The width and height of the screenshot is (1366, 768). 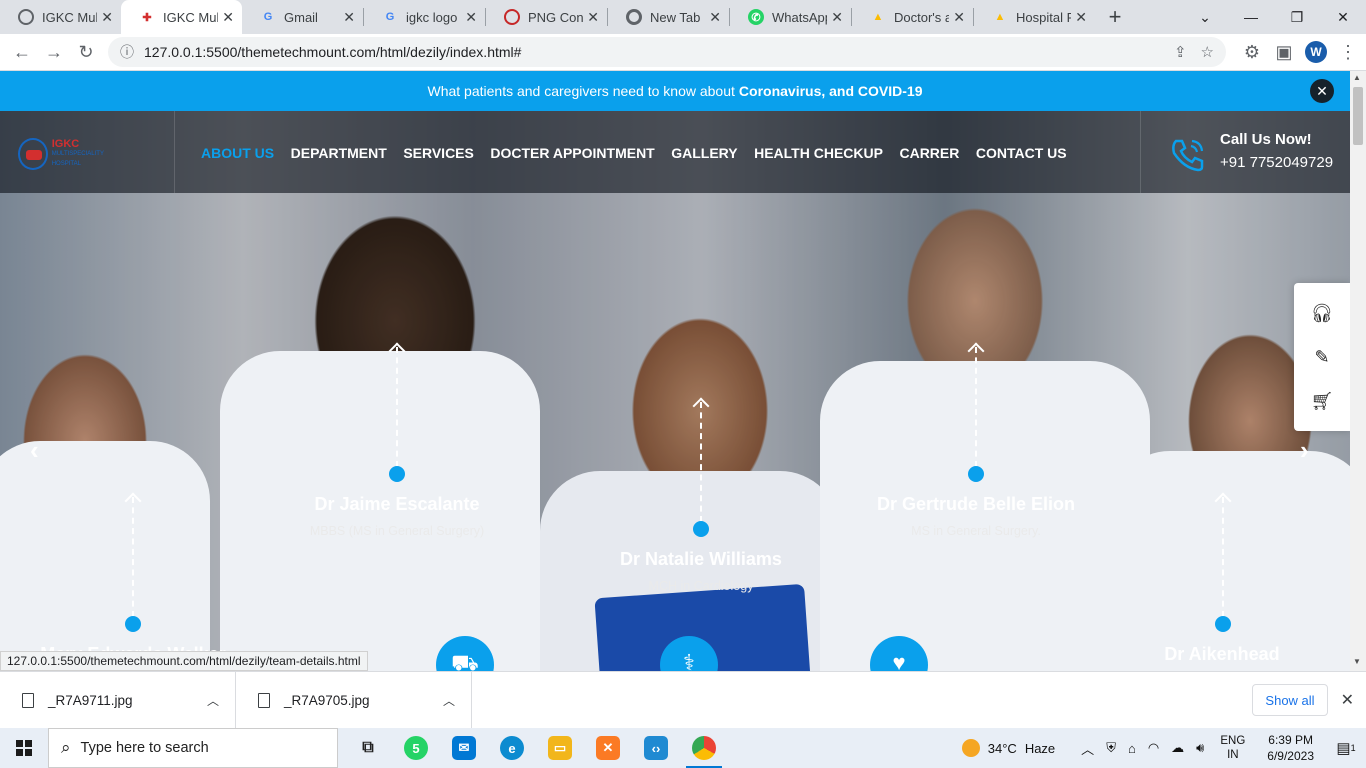 I want to click on browser-tab: ✆ WhatsApp ✕, so click(x=790, y=17).